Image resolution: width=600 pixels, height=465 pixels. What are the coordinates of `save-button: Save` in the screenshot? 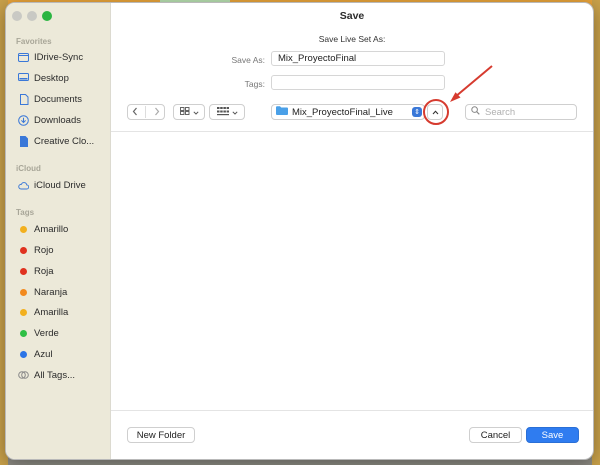 It's located at (552, 435).